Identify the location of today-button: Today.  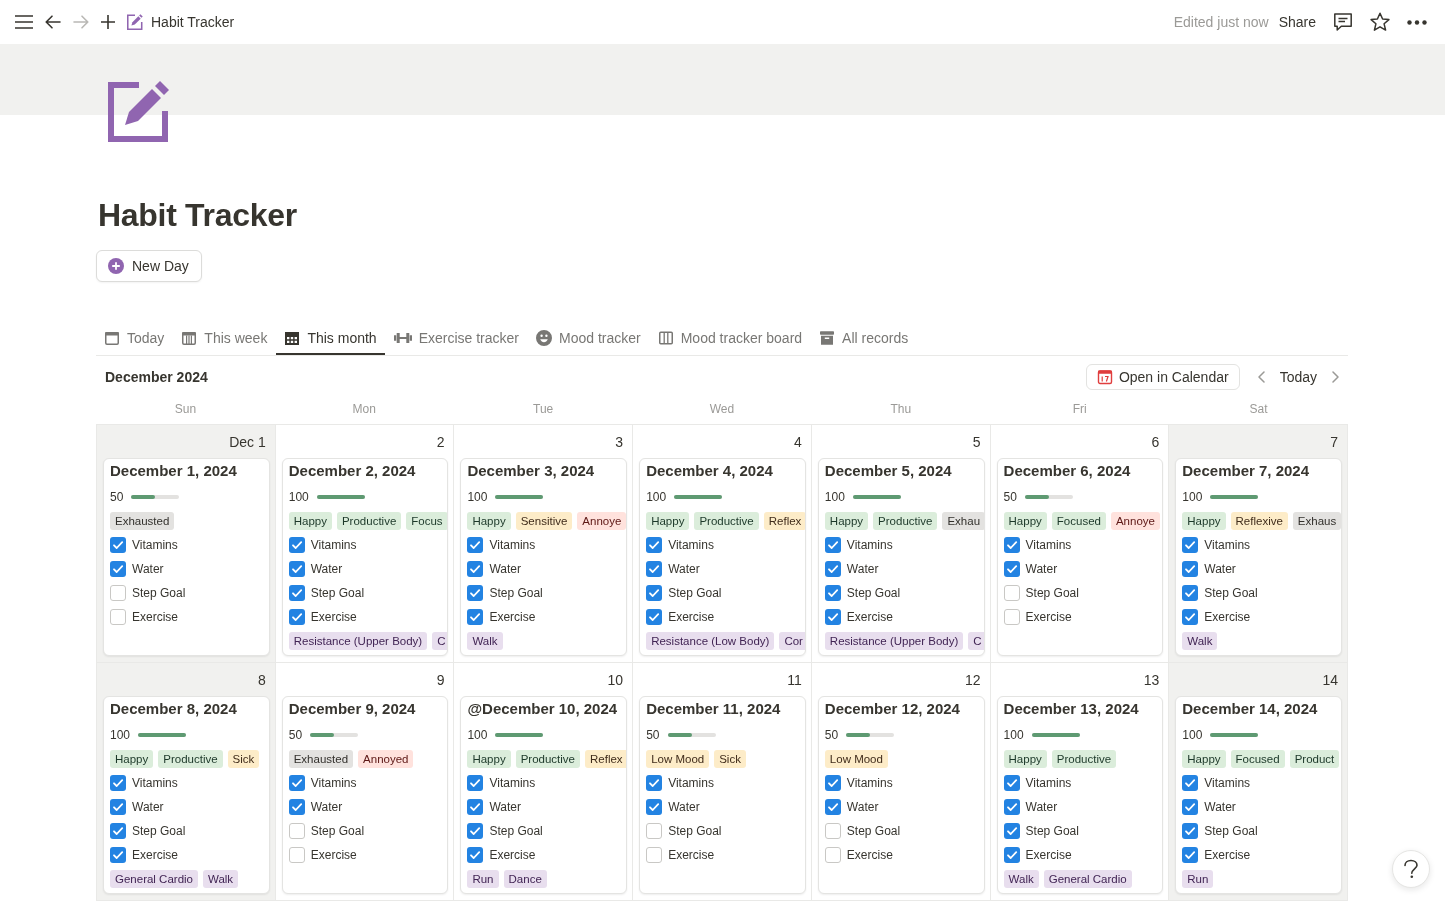
(1298, 377).